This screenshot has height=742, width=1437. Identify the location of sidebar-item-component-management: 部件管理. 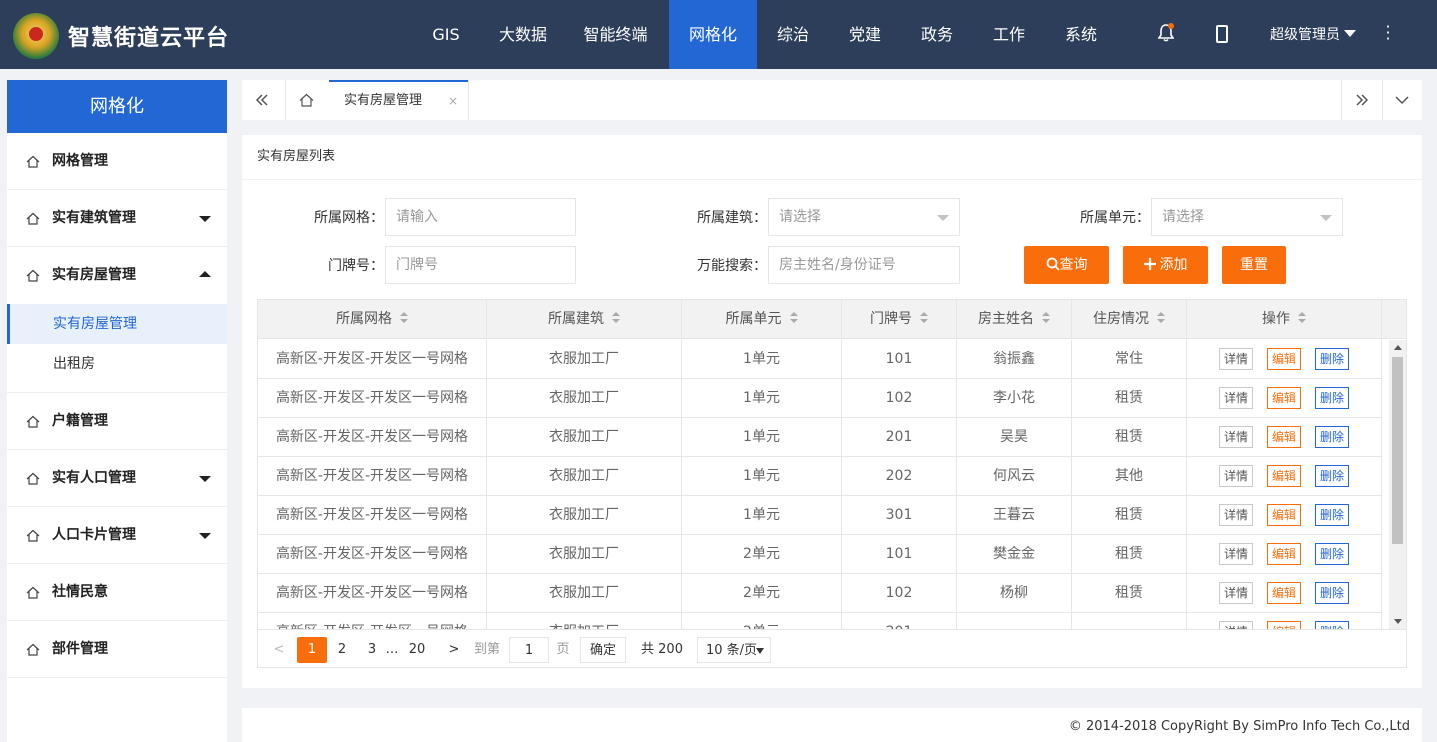
(117, 649).